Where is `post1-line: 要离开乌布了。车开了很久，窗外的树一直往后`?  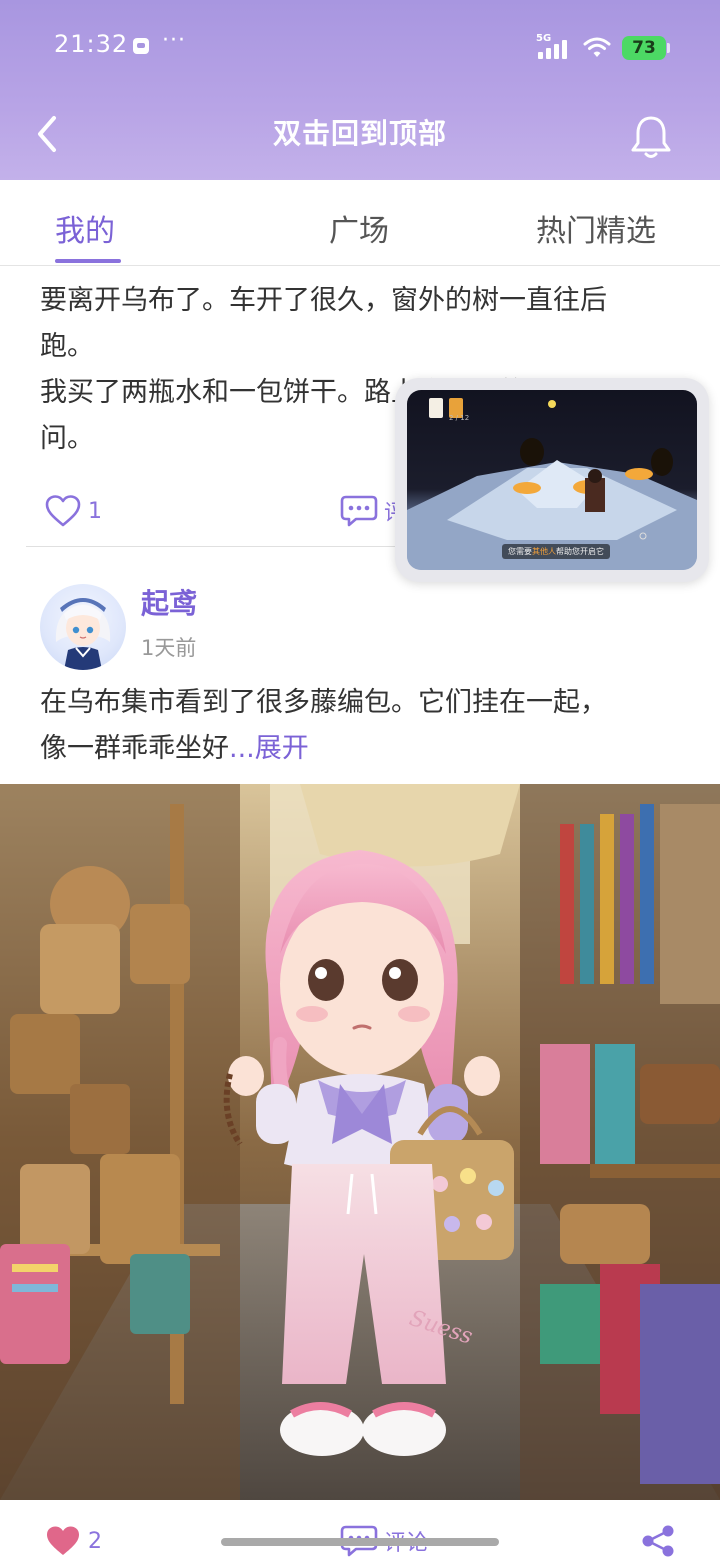
post1-line: 要离开乌布了。车开了很久，窗外的树一直往后 is located at coordinates (323, 300).